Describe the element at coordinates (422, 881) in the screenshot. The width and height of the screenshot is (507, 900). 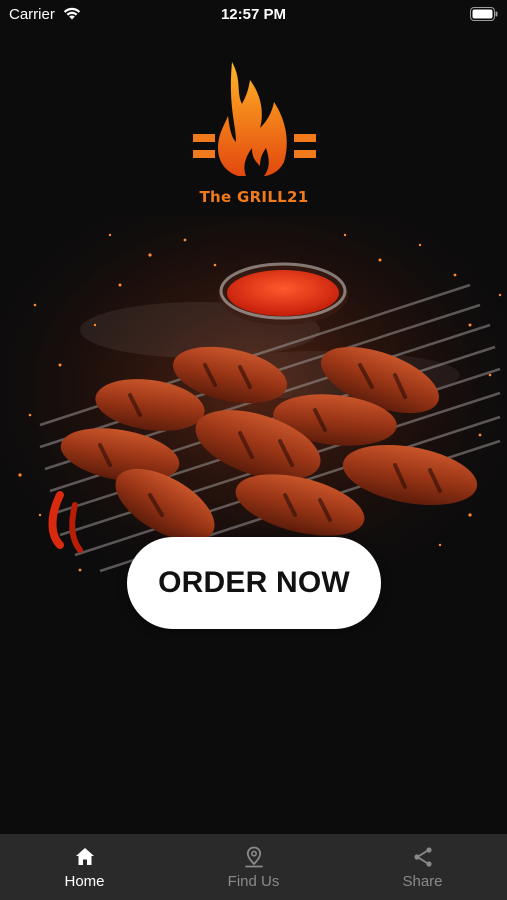
I see `tab-share-label: Share` at that location.